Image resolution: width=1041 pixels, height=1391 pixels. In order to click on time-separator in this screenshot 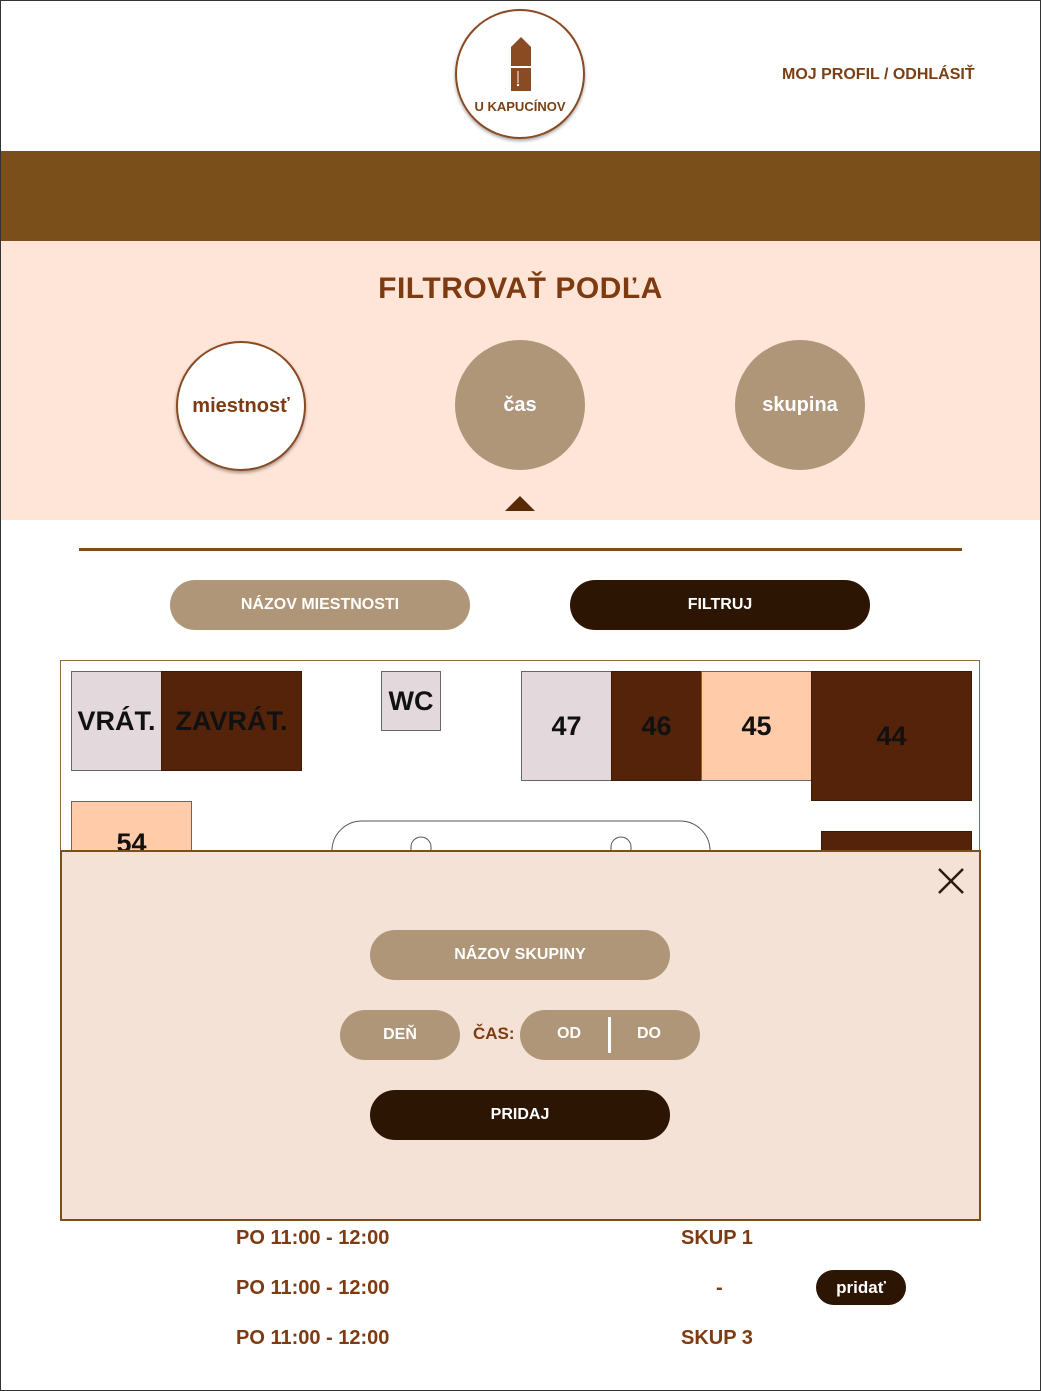, I will do `click(609, 1035)`.